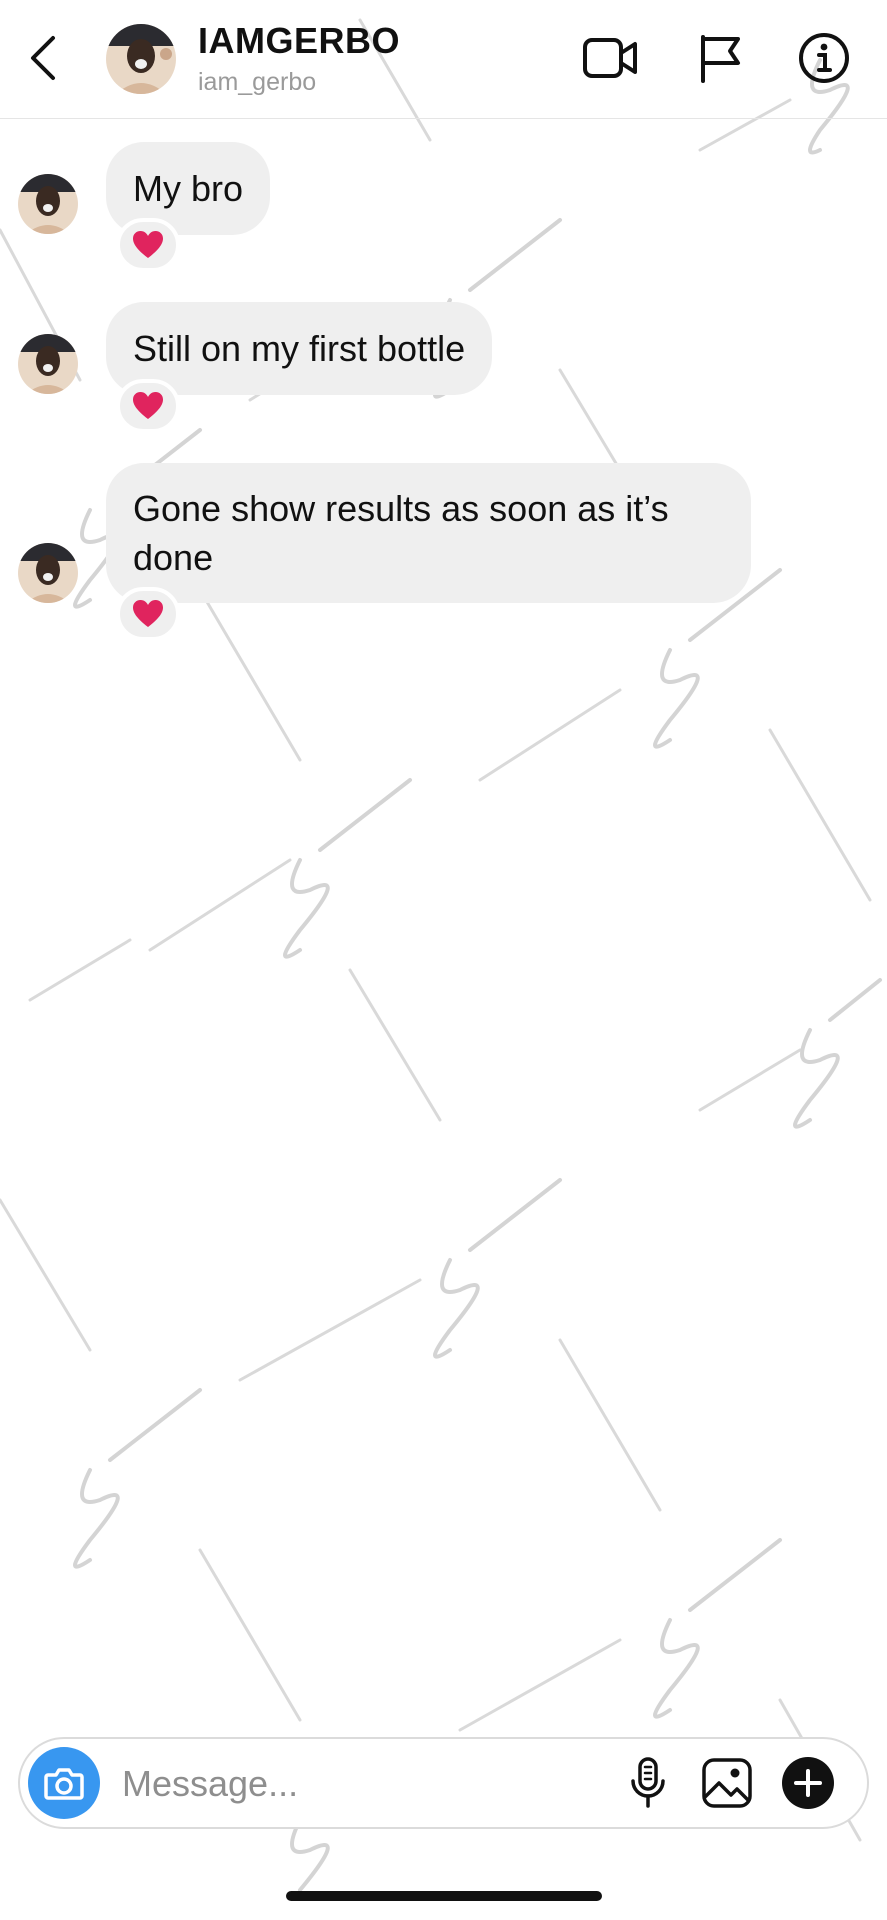 The width and height of the screenshot is (887, 1920). I want to click on header-avatar, so click(141, 59).